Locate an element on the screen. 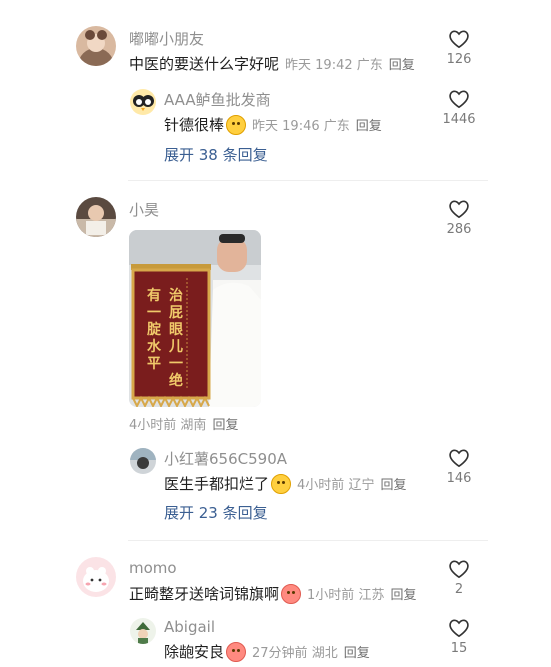 The height and width of the screenshot is (667, 551). like-button: 15 is located at coordinates (459, 637).